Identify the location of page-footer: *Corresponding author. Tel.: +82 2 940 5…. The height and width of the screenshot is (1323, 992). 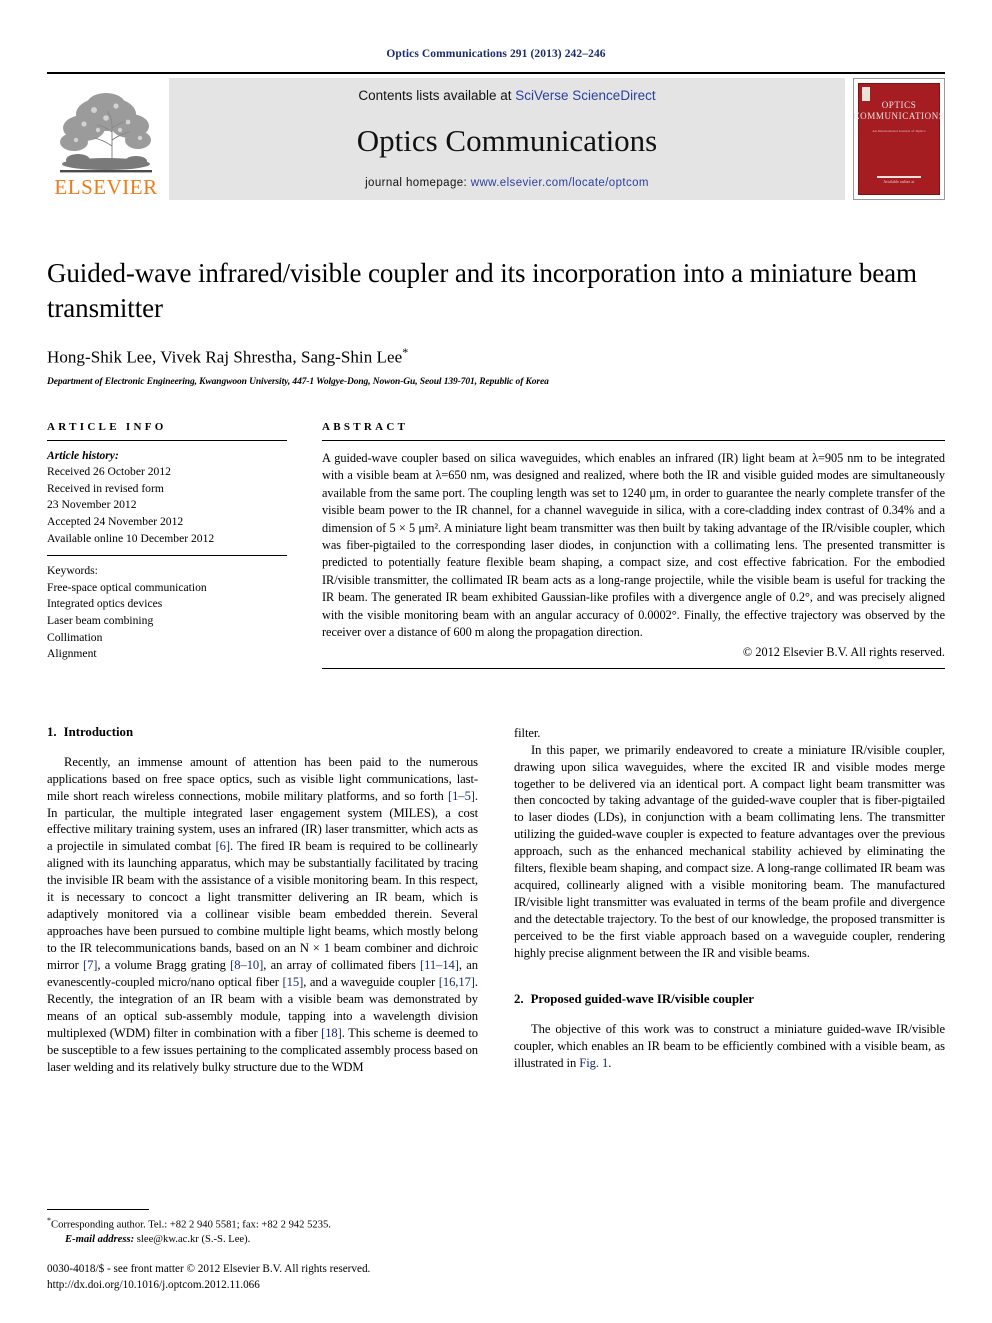
(257, 1251).